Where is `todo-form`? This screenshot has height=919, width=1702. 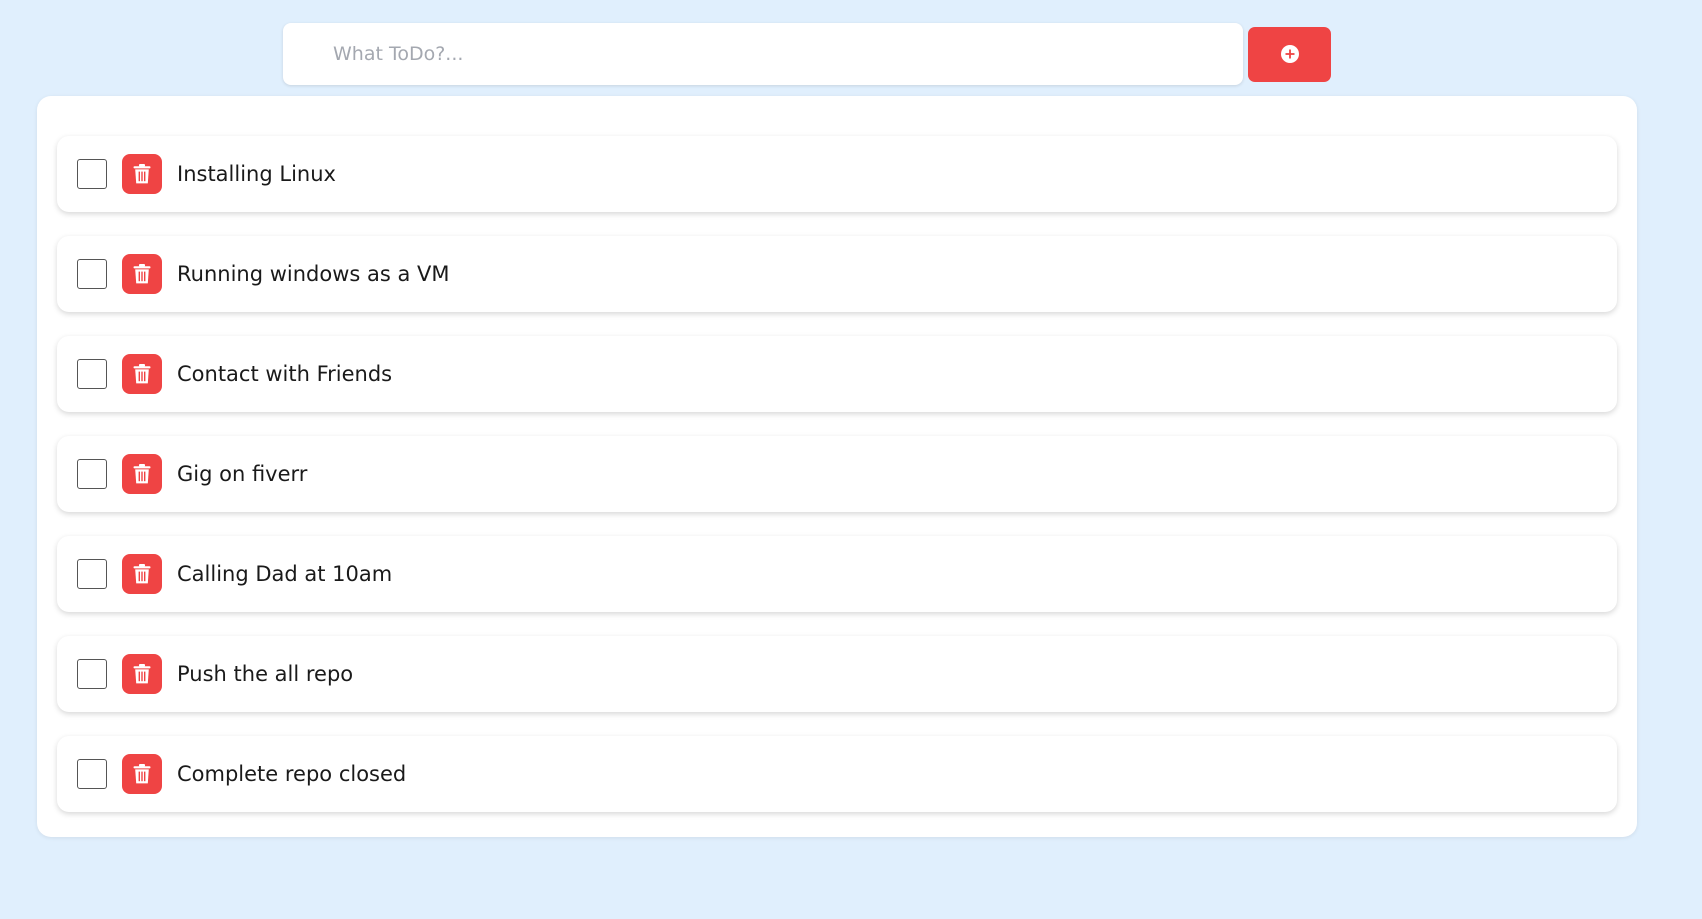
todo-form is located at coordinates (807, 54).